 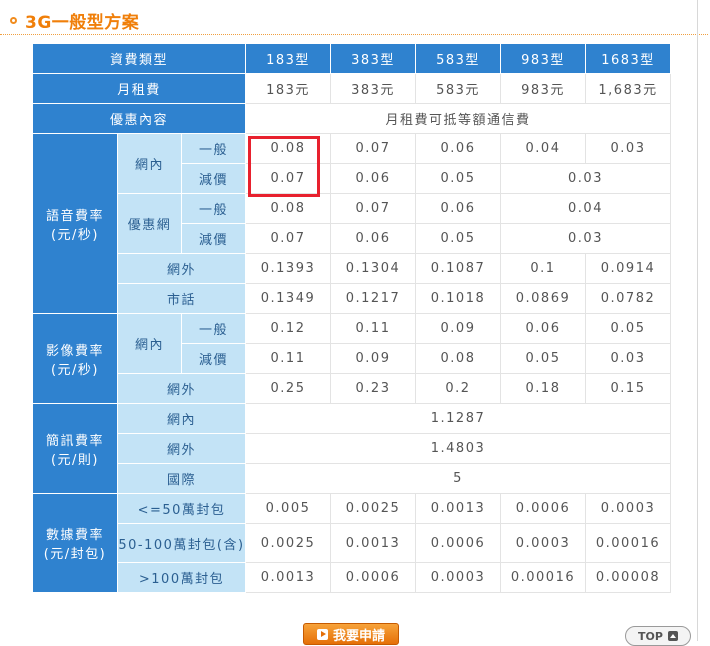 I want to click on section-title: 3G一般型方案, so click(x=82, y=22).